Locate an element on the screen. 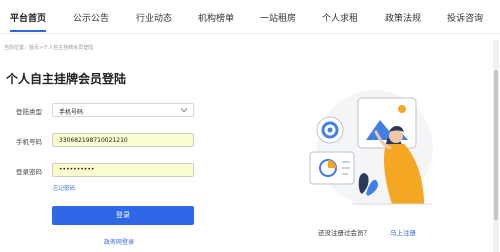 The width and height of the screenshot is (500, 252). scrollbar is located at coordinates (496, 146).